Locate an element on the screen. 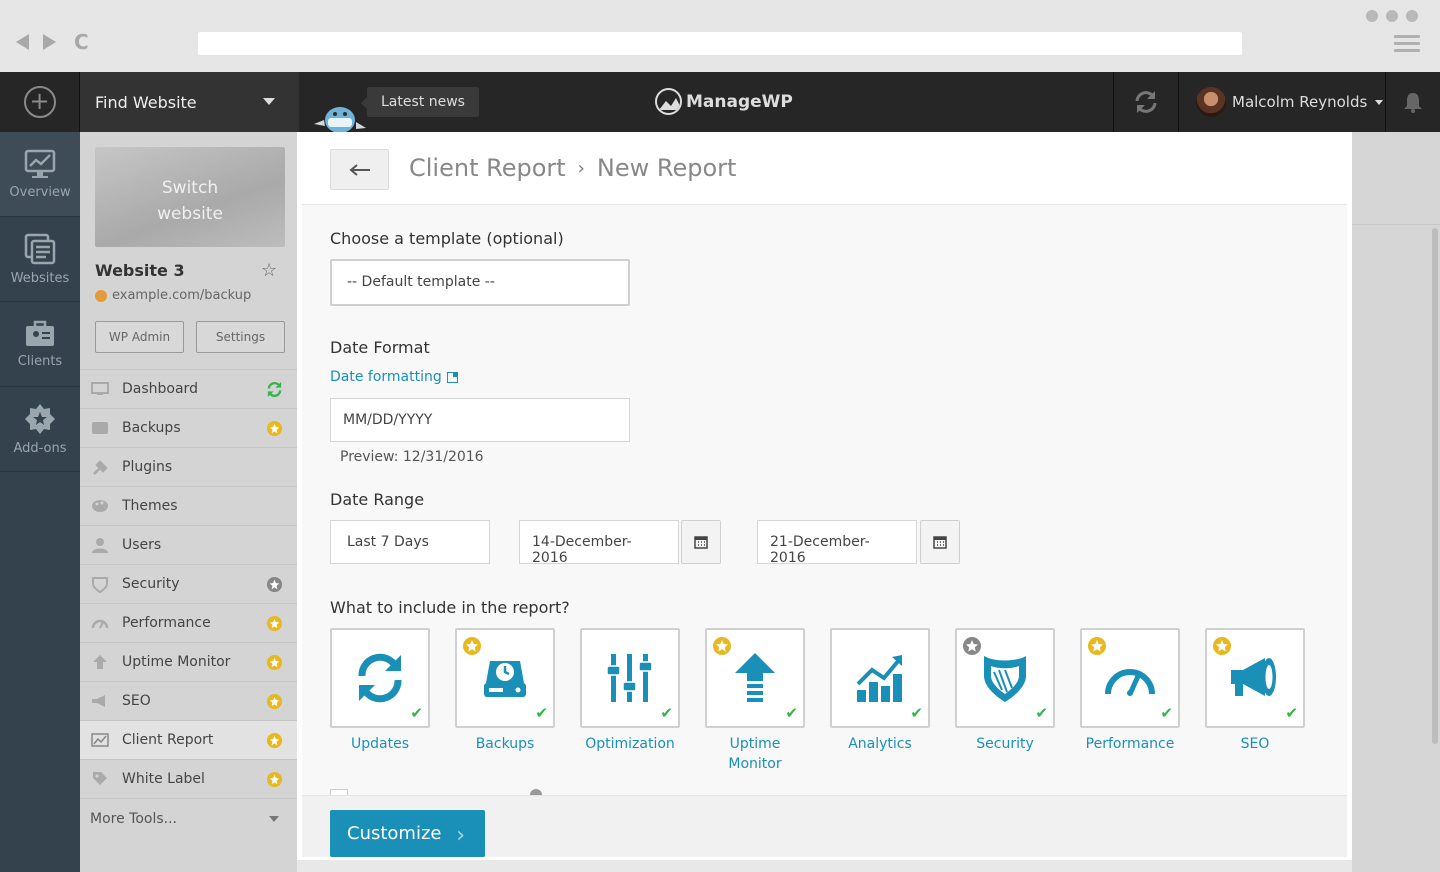 Image resolution: width=1440 pixels, height=872 pixels. settings-button: Settings is located at coordinates (240, 337).